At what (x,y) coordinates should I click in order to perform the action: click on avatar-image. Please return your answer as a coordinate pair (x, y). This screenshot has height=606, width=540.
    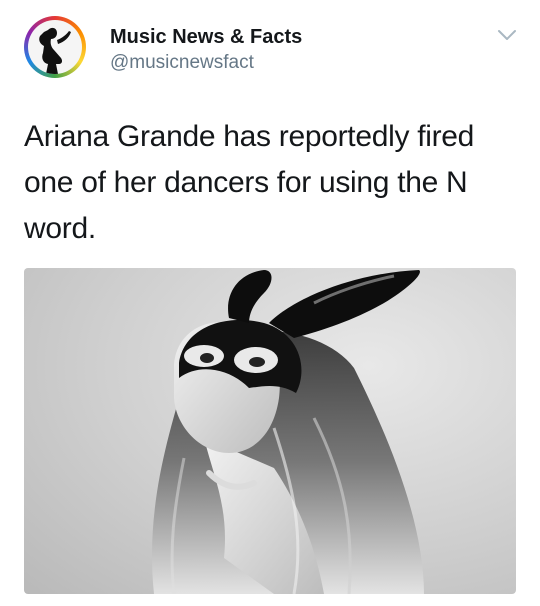
    Looking at the image, I should click on (55, 47).